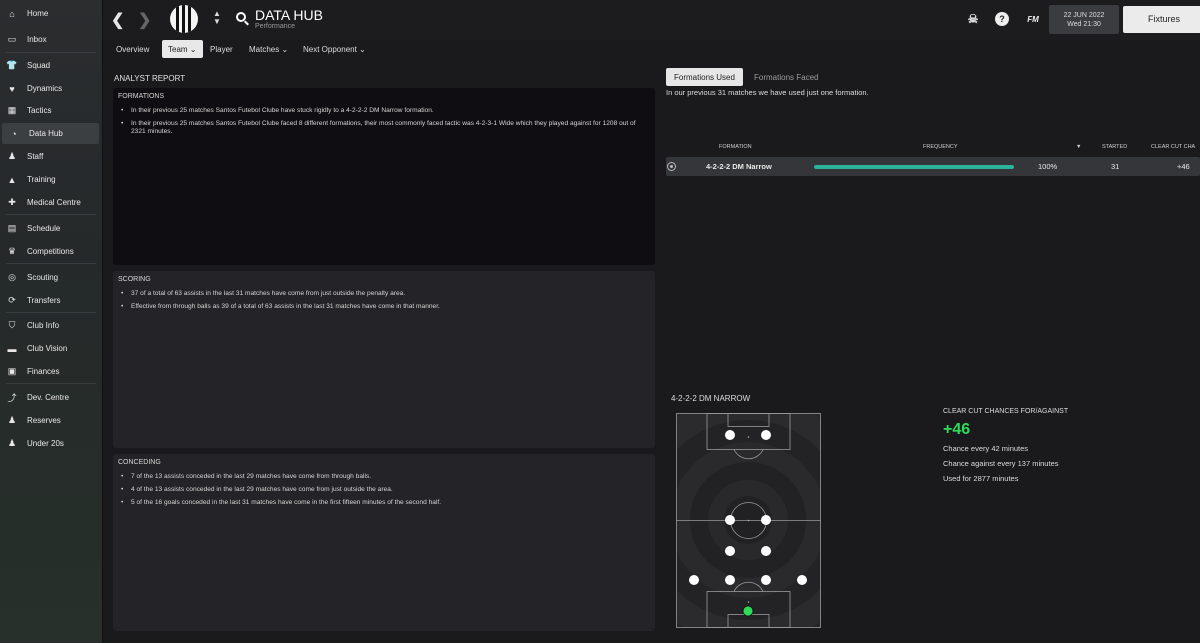 This screenshot has height=643, width=1200. I want to click on sidebar-item-club-vision: ▬ Club Vision, so click(48, 348).